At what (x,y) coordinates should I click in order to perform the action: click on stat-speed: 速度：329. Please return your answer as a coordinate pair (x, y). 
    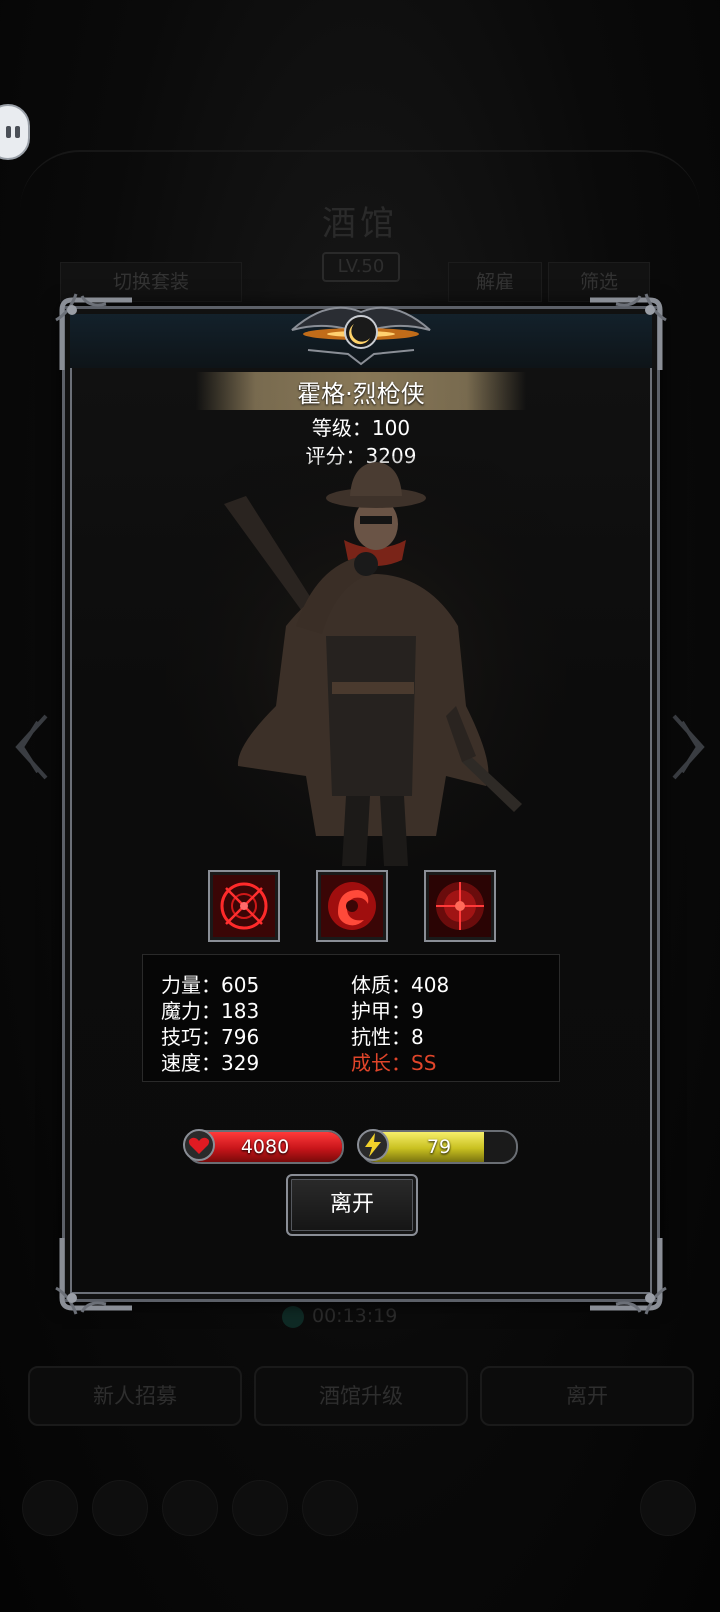
    Looking at the image, I should click on (210, 1063).